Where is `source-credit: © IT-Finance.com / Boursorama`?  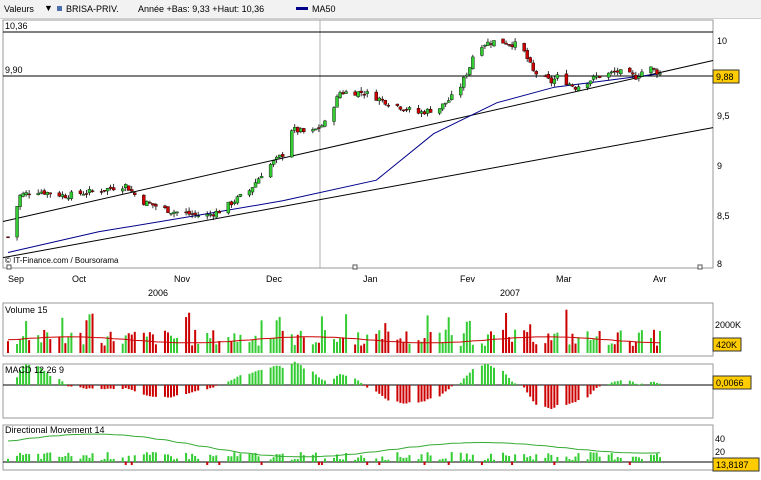
source-credit: © IT-Finance.com / Boursorama is located at coordinates (62, 260).